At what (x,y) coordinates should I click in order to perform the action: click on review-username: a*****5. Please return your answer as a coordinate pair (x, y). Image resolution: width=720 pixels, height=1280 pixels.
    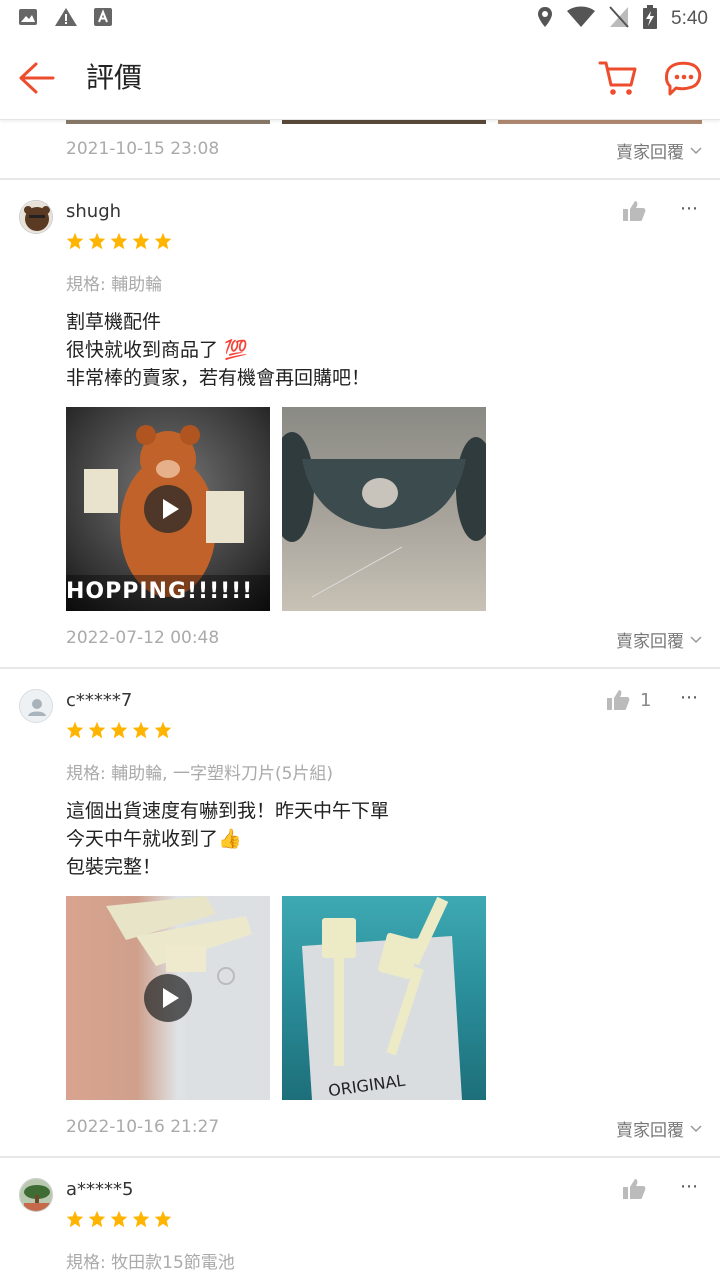
    Looking at the image, I should click on (100, 1189).